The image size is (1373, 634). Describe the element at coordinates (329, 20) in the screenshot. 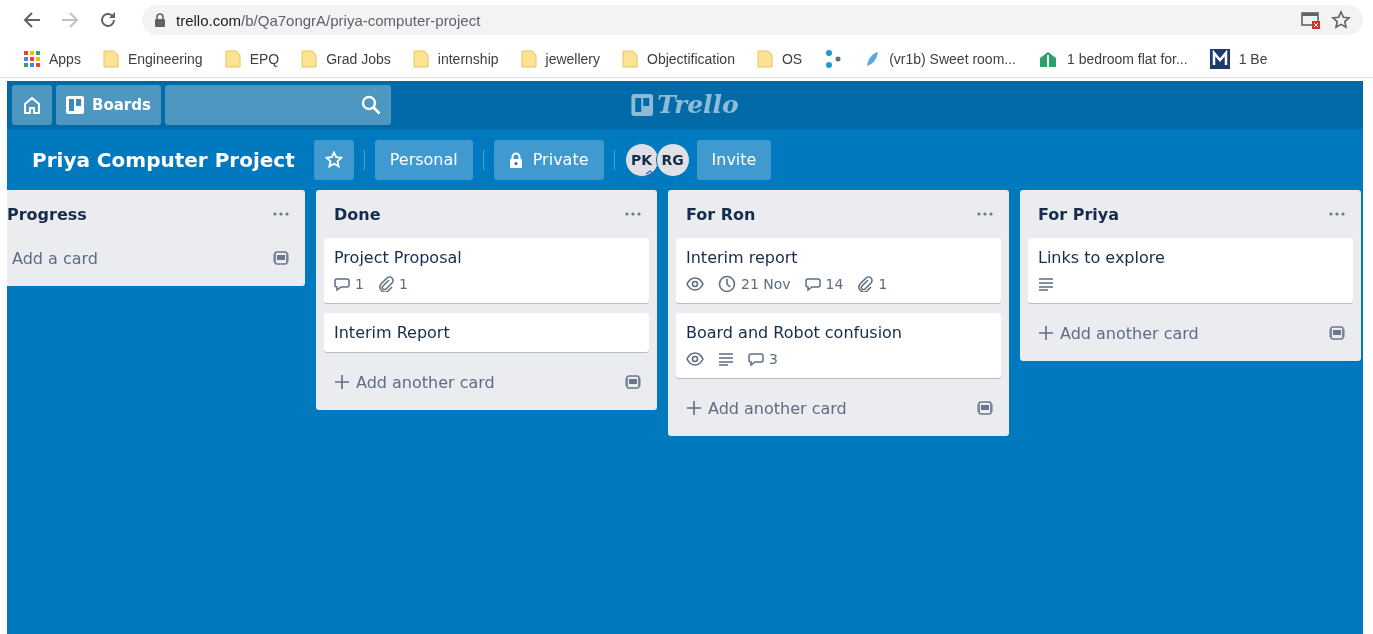

I see `url-text: trello.com/b/Qa7ongrA/priya-computer-project` at that location.